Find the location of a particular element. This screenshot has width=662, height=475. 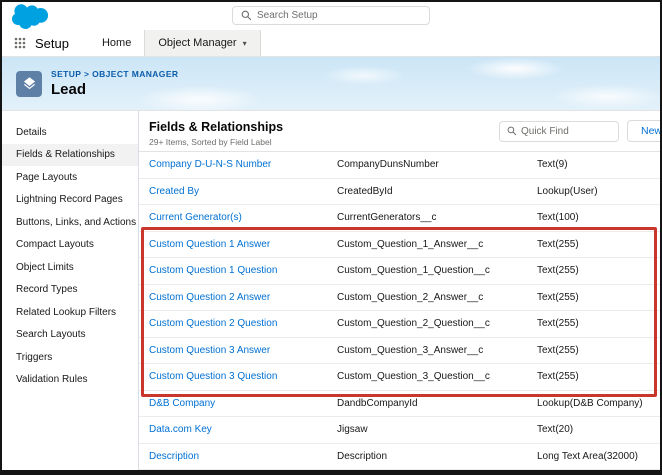

sidebar-item-details: Details is located at coordinates (70, 132).